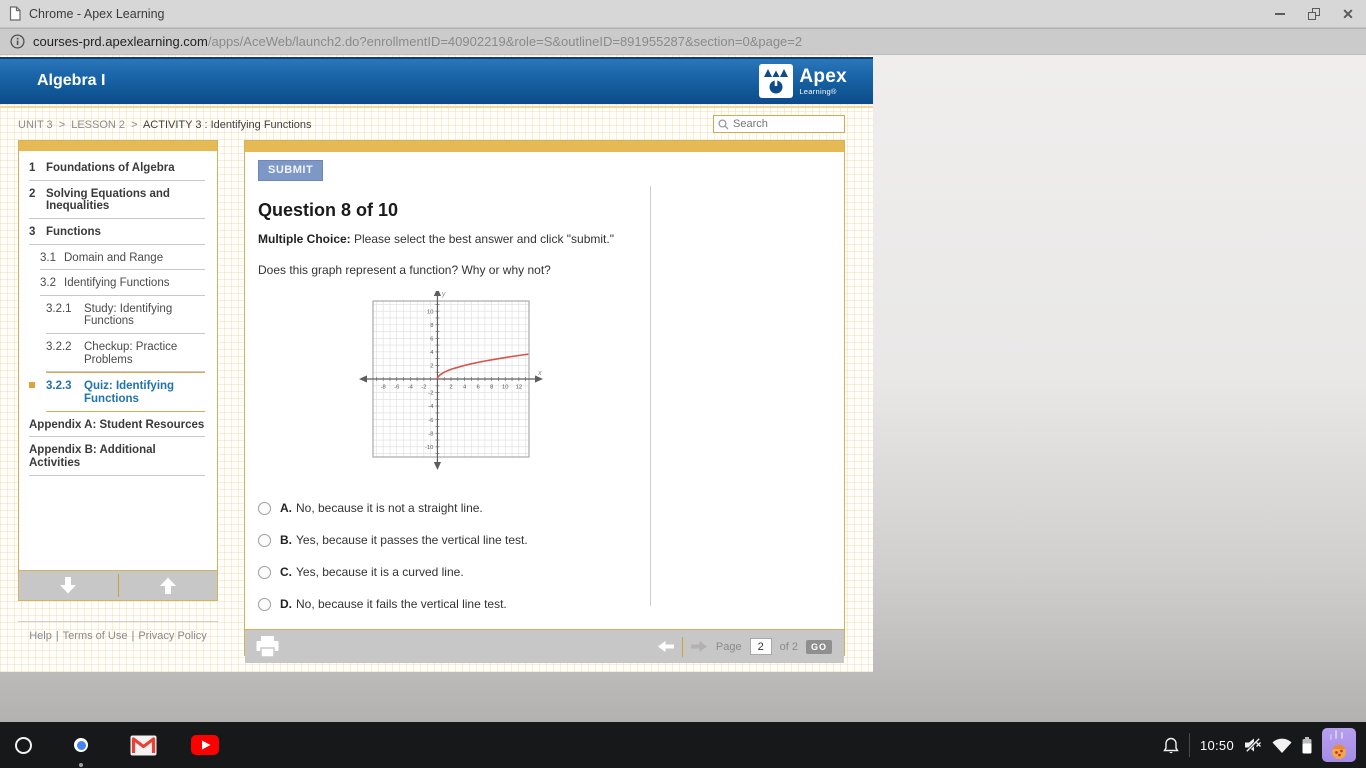 This screenshot has width=1366, height=768. I want to click on sidebar-top-strip, so click(118, 146).